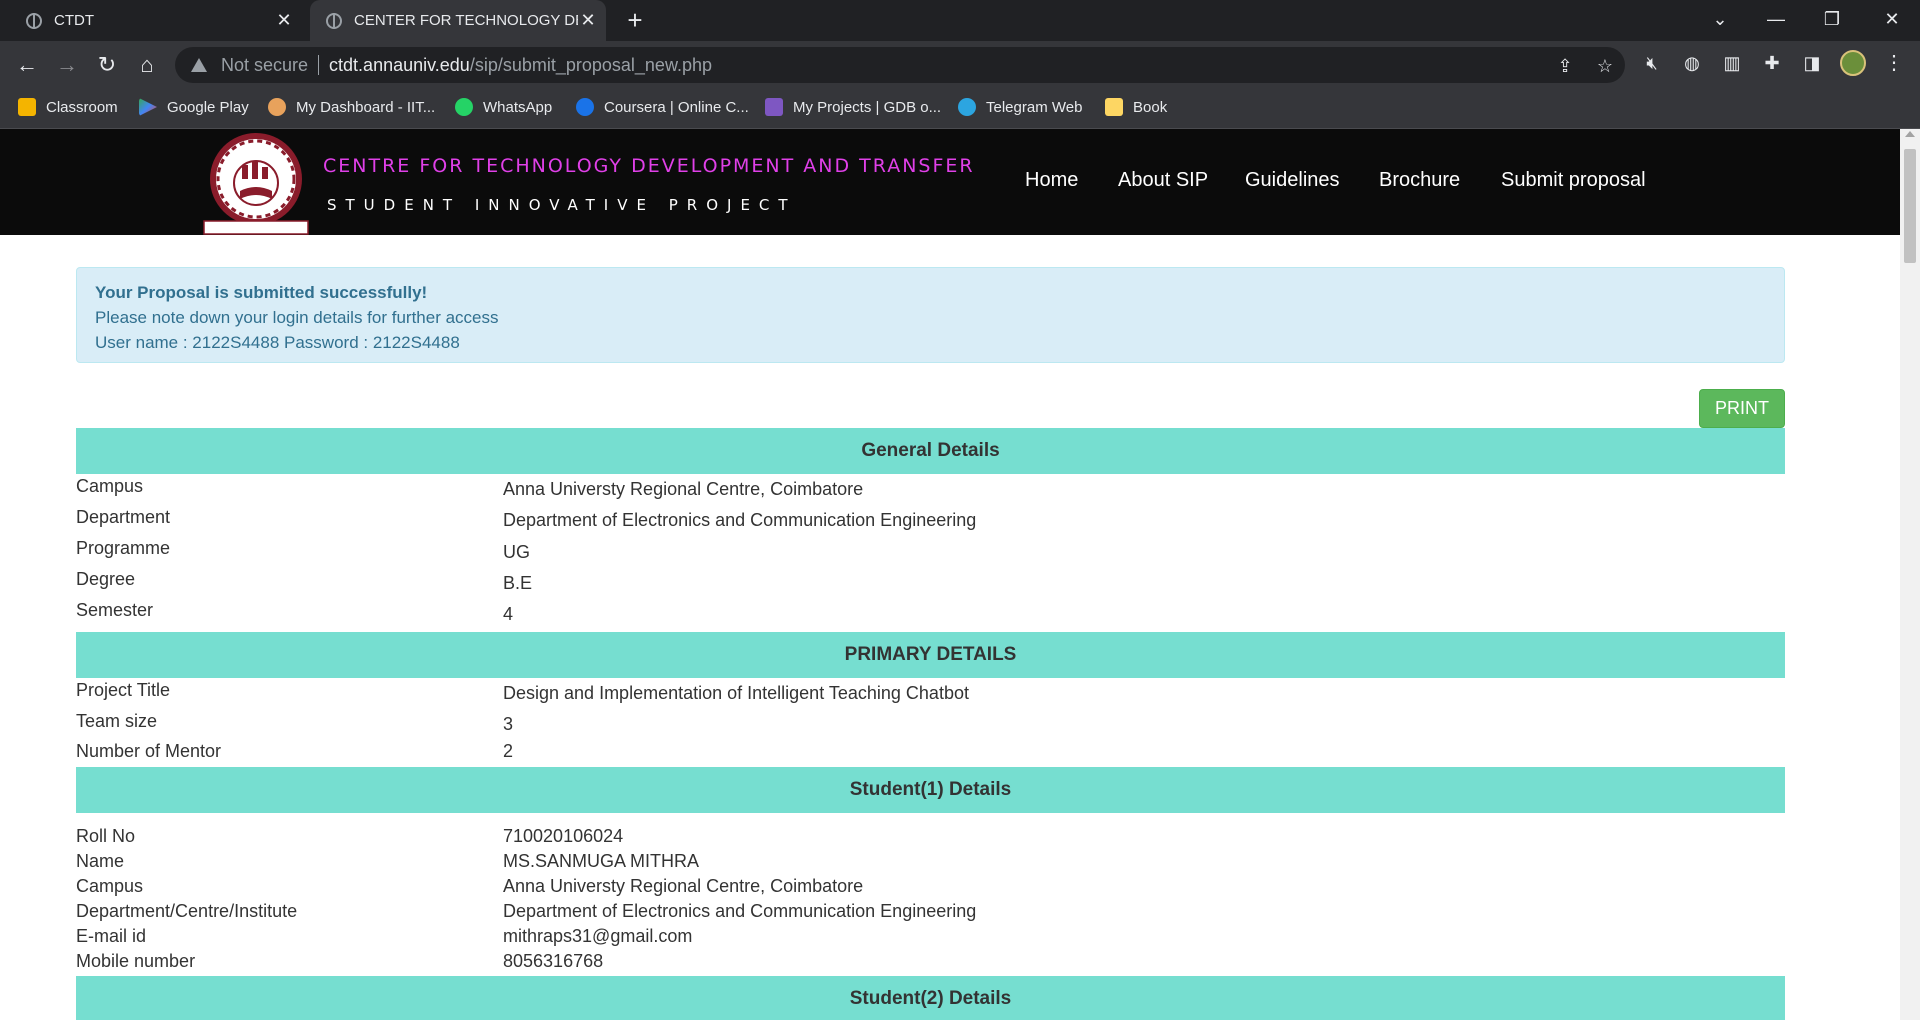  What do you see at coordinates (123, 517) in the screenshot?
I see `label-department: Department` at bounding box center [123, 517].